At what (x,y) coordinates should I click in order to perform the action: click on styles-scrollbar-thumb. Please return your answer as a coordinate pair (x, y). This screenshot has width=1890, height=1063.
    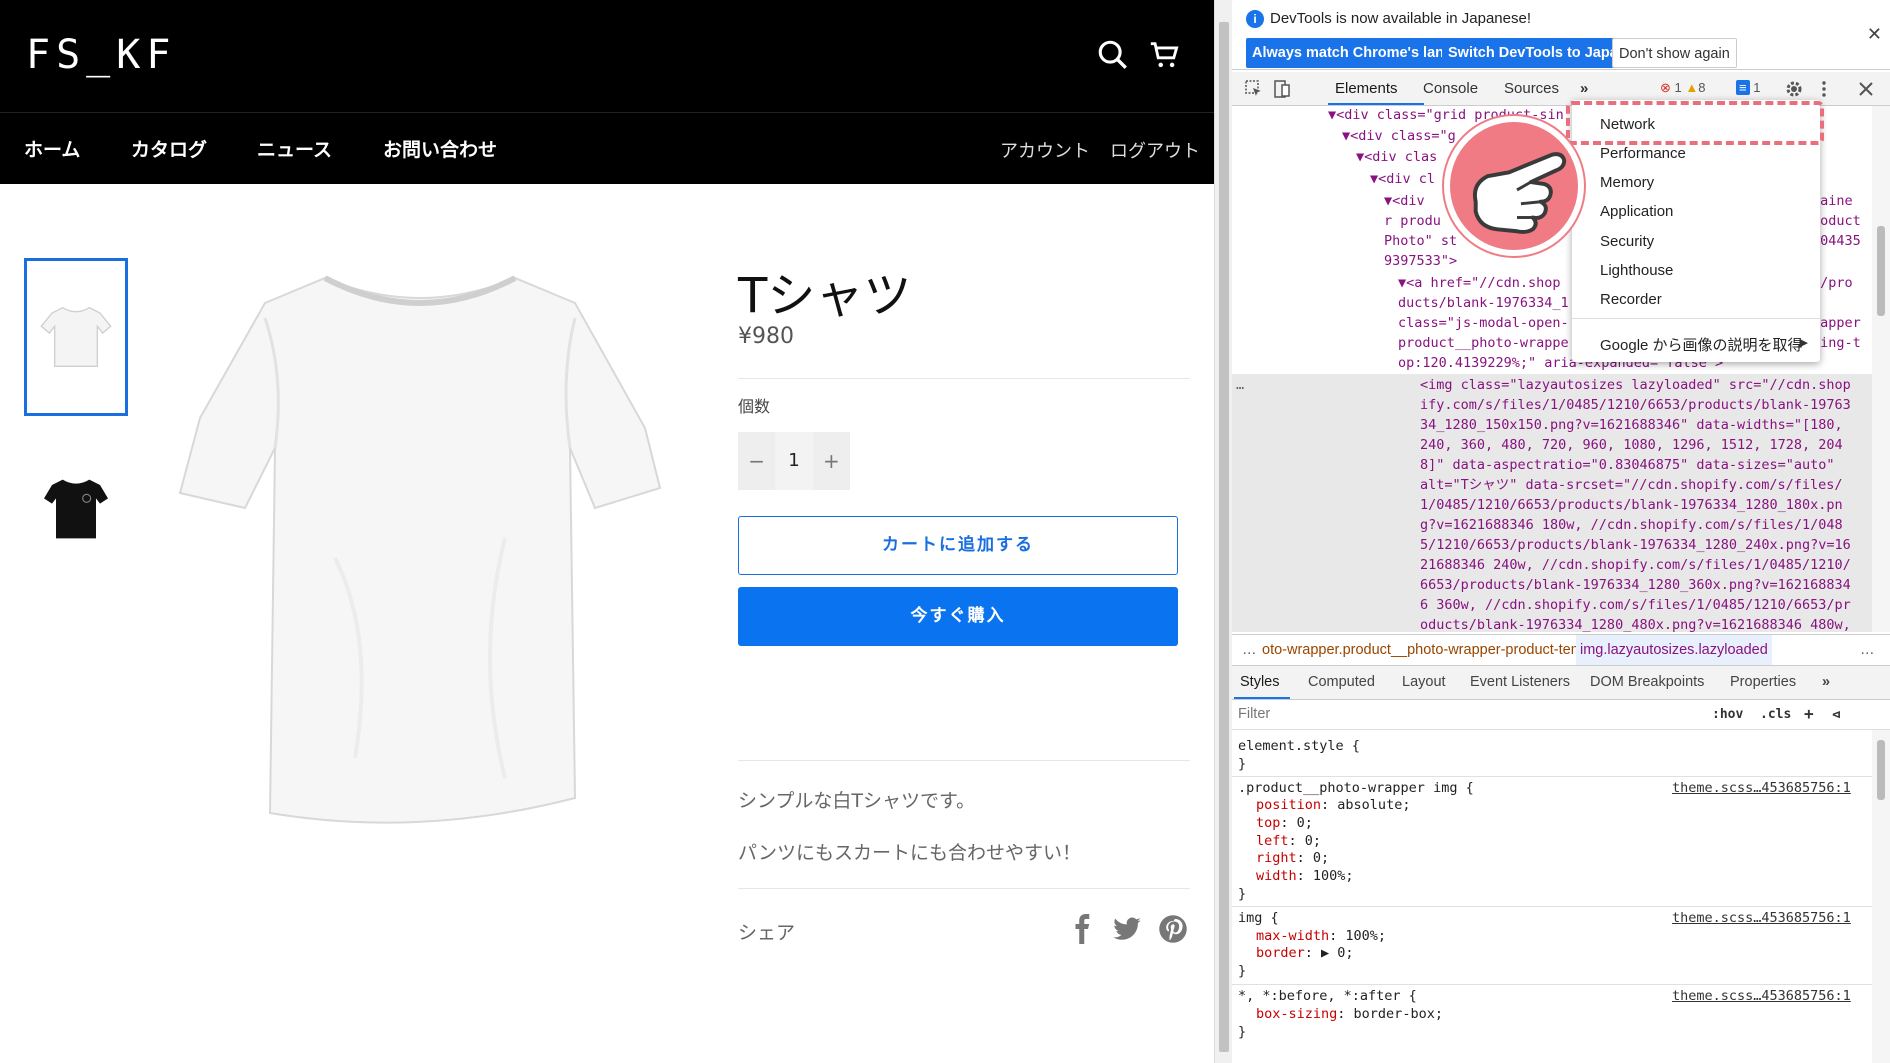
    Looking at the image, I should click on (1881, 770).